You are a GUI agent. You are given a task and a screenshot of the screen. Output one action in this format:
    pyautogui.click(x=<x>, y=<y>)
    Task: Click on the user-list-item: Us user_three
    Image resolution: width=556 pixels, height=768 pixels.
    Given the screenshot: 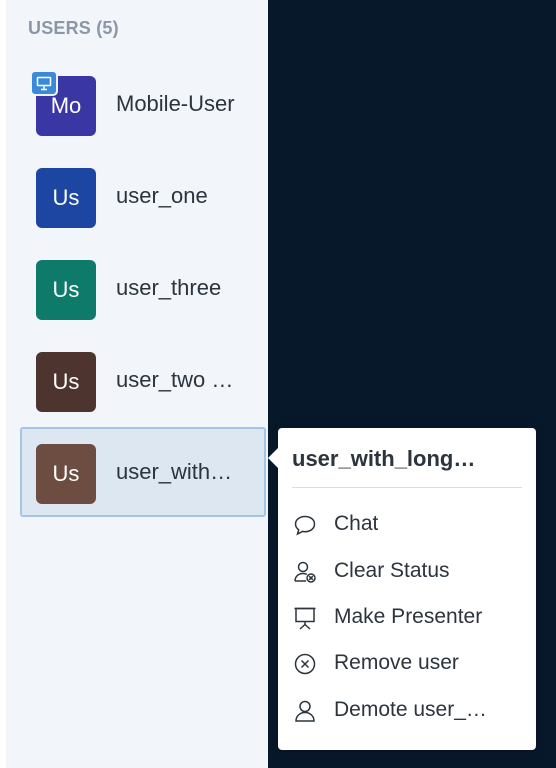 What is the action you would take?
    pyautogui.click(x=143, y=288)
    